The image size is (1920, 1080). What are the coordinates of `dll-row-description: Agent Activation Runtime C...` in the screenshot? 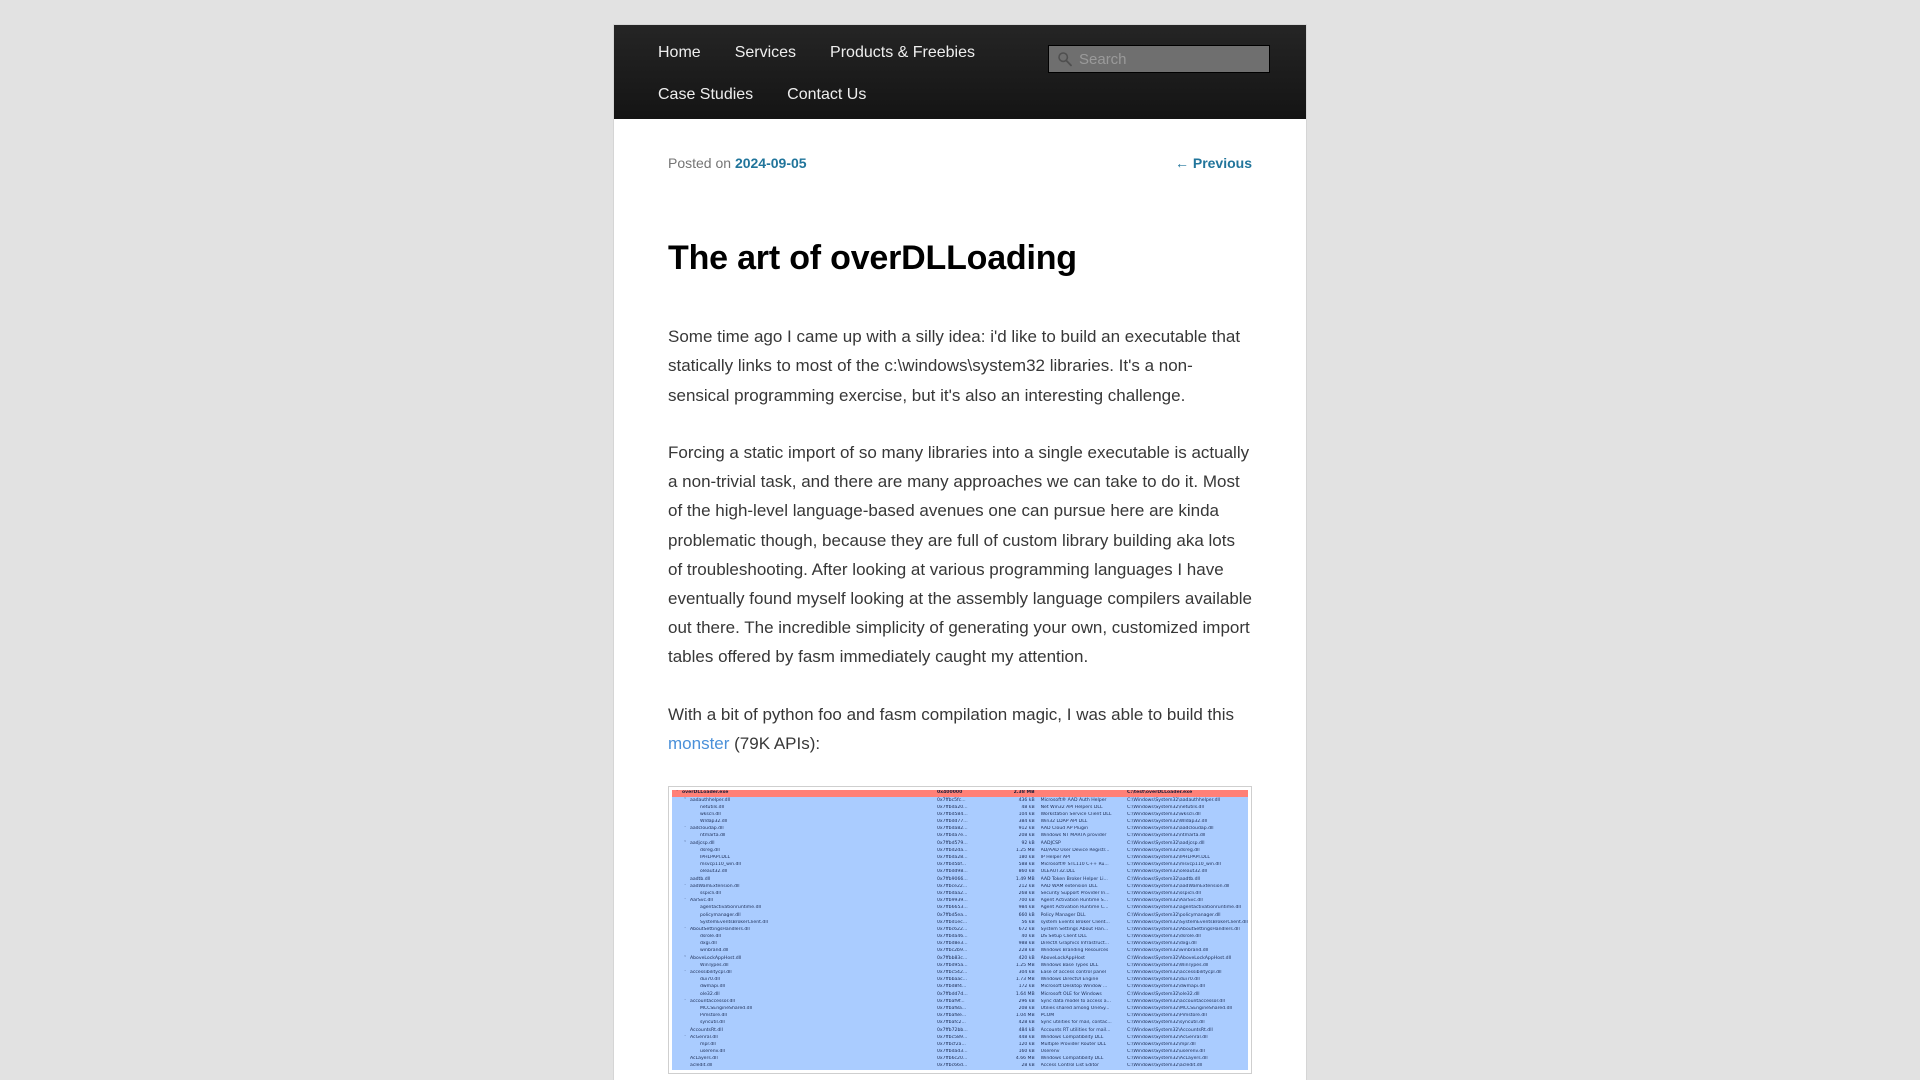 It's located at (1084, 909).